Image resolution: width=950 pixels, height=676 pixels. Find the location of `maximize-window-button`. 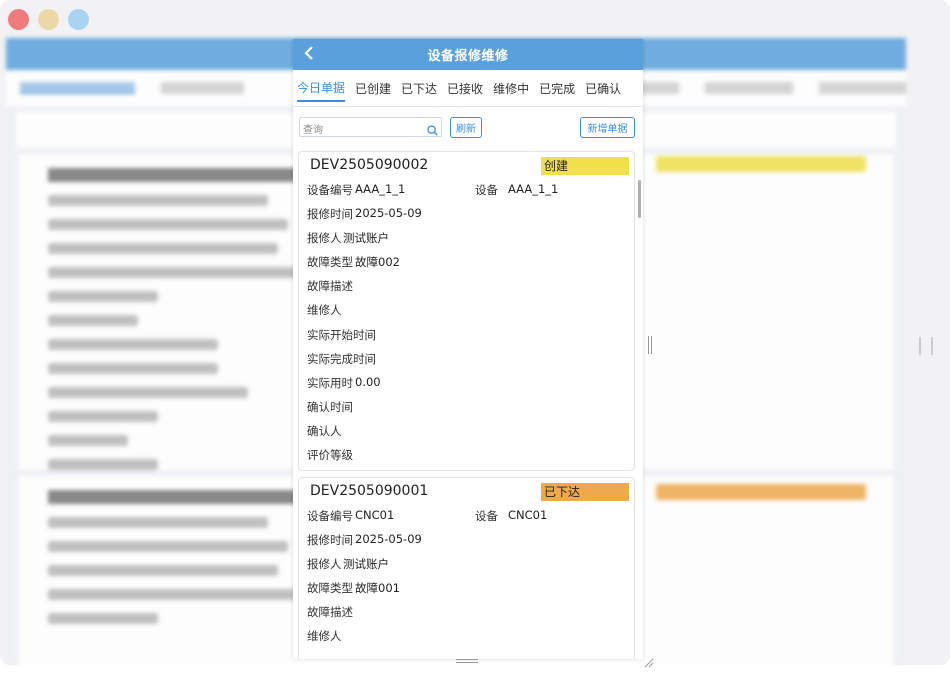

maximize-window-button is located at coordinates (78, 19).